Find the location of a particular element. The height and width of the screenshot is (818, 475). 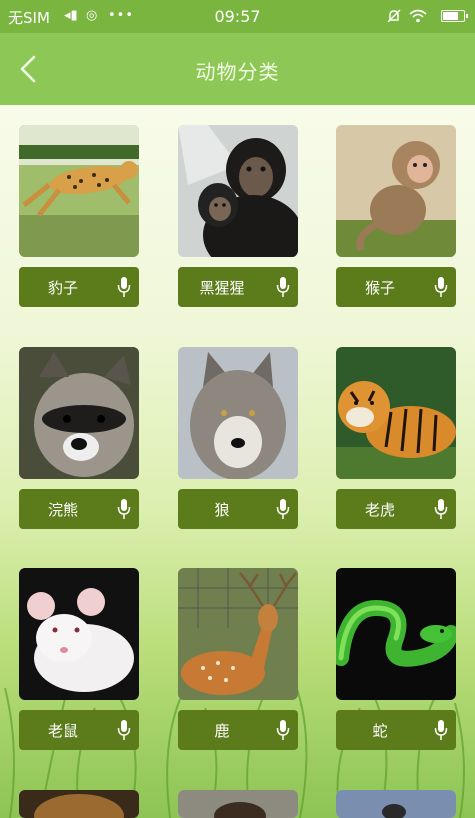

animal-label-button: 狼 is located at coordinates (238, 509).